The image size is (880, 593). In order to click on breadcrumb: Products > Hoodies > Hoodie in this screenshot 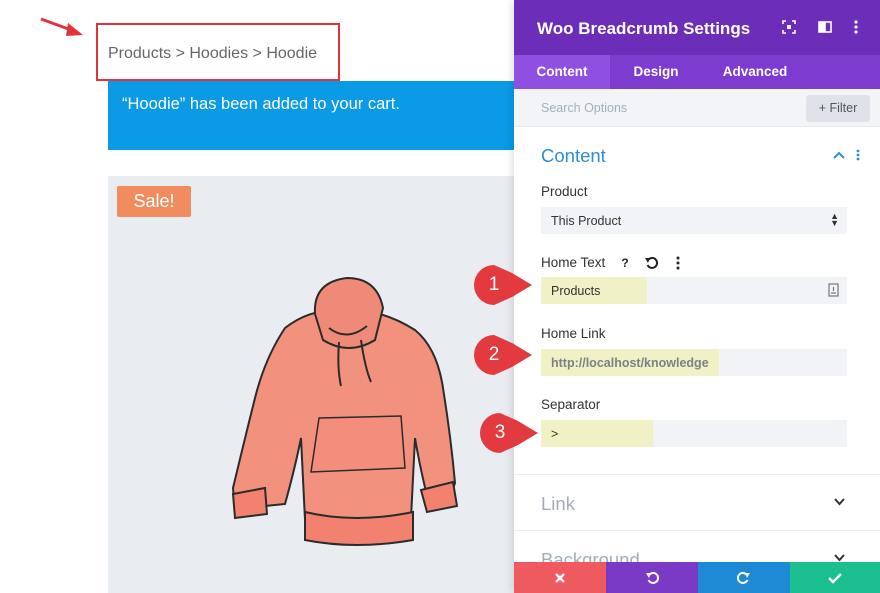, I will do `click(212, 54)`.